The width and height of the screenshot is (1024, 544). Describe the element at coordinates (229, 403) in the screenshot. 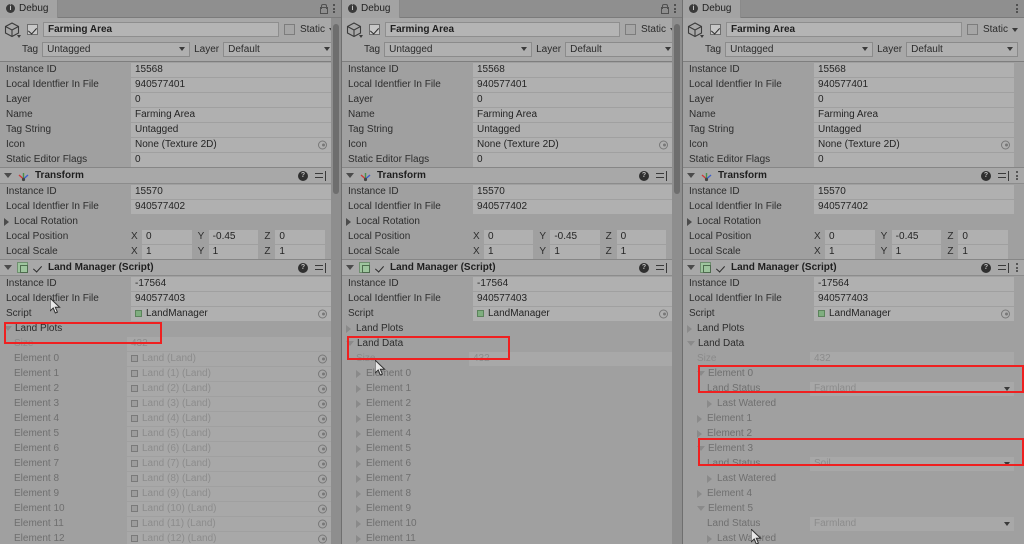

I see `element-object-field: Land (3) (Land)` at that location.